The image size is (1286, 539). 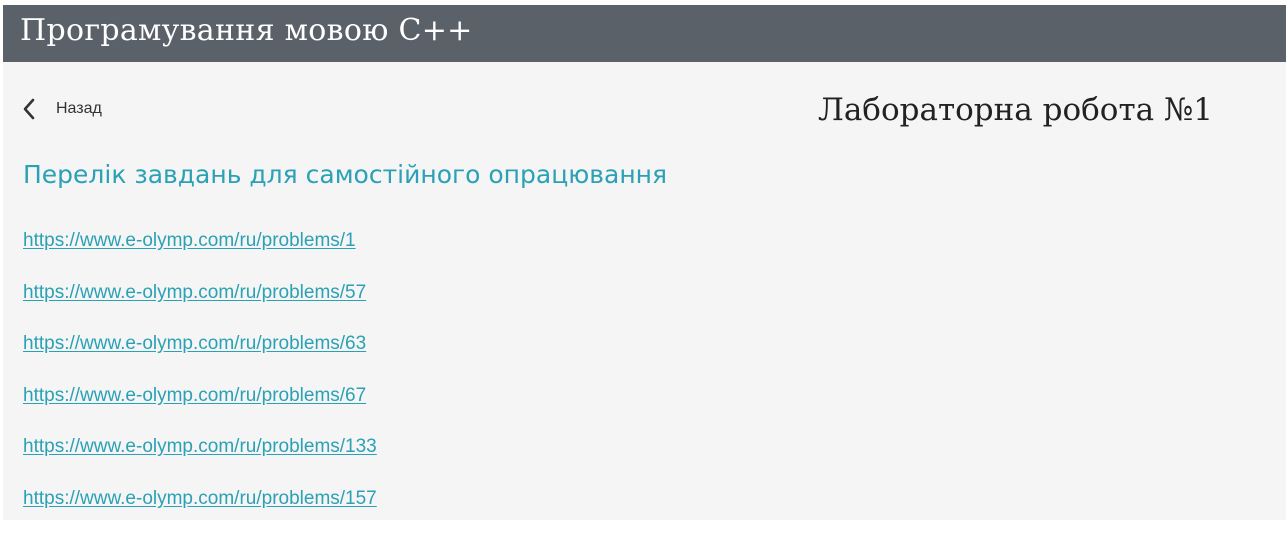 What do you see at coordinates (194, 292) in the screenshot?
I see `problem-link: https://www.e-olymp.com/ru/problems/57` at bounding box center [194, 292].